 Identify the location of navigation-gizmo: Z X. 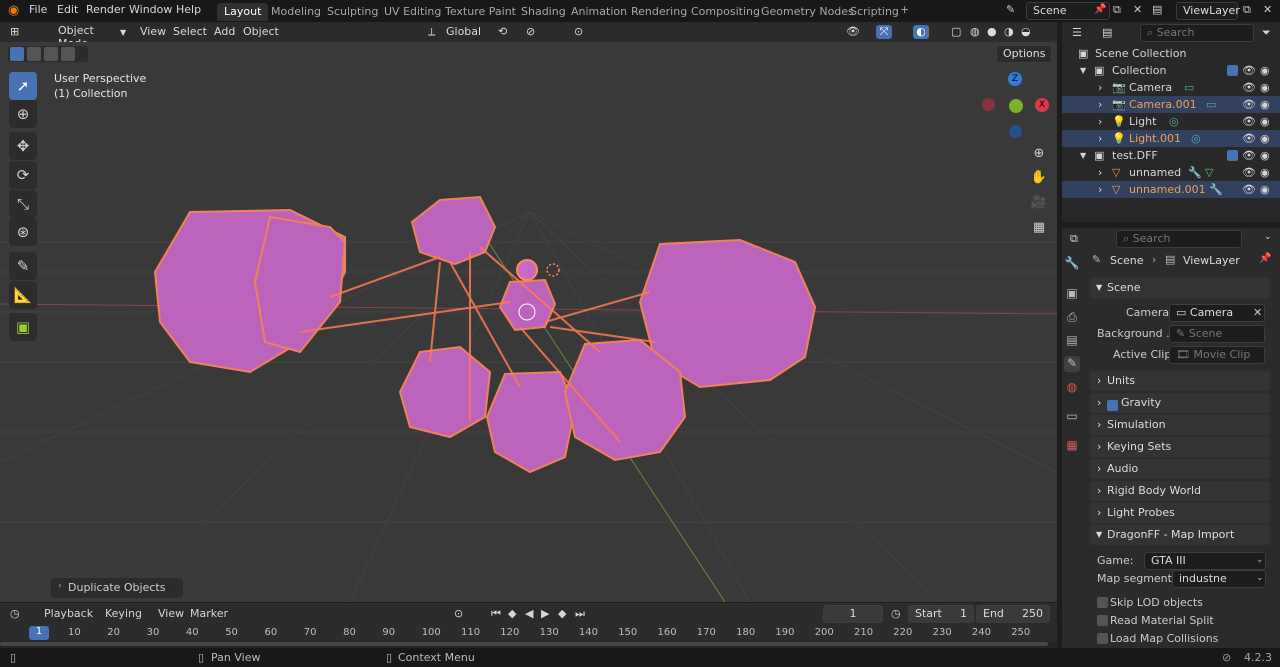
(1015, 106).